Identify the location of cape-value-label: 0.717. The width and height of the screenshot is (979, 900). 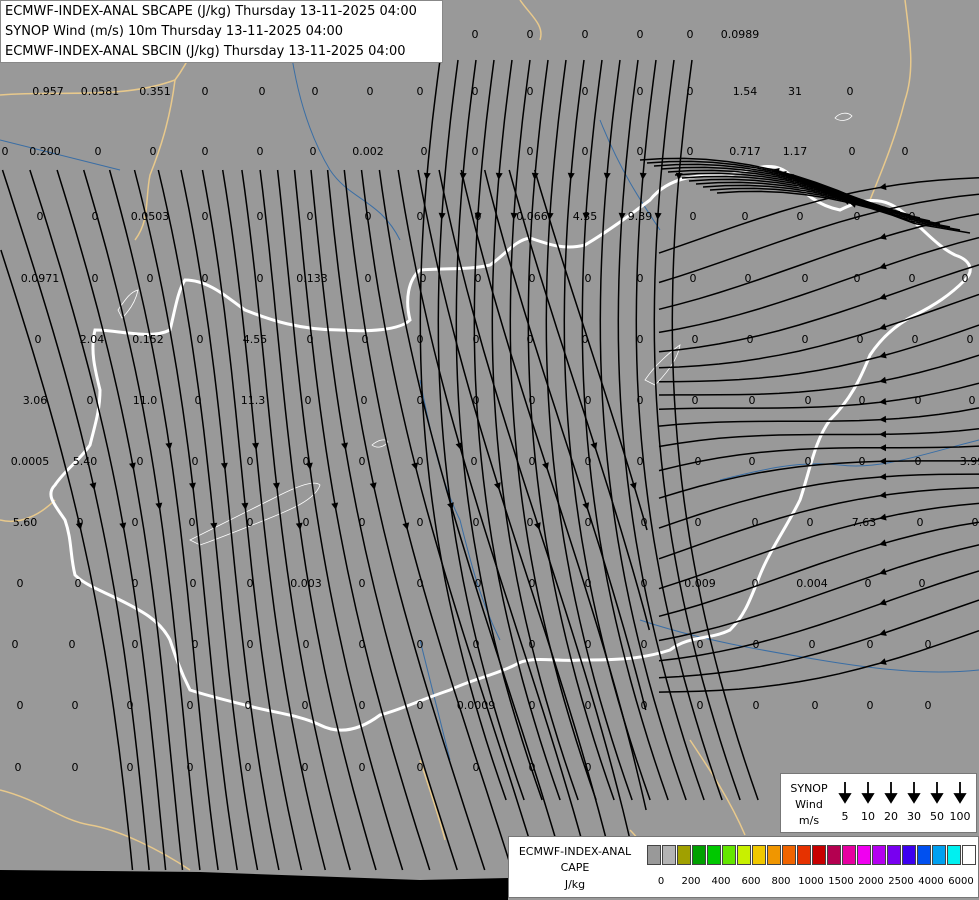
(745, 151).